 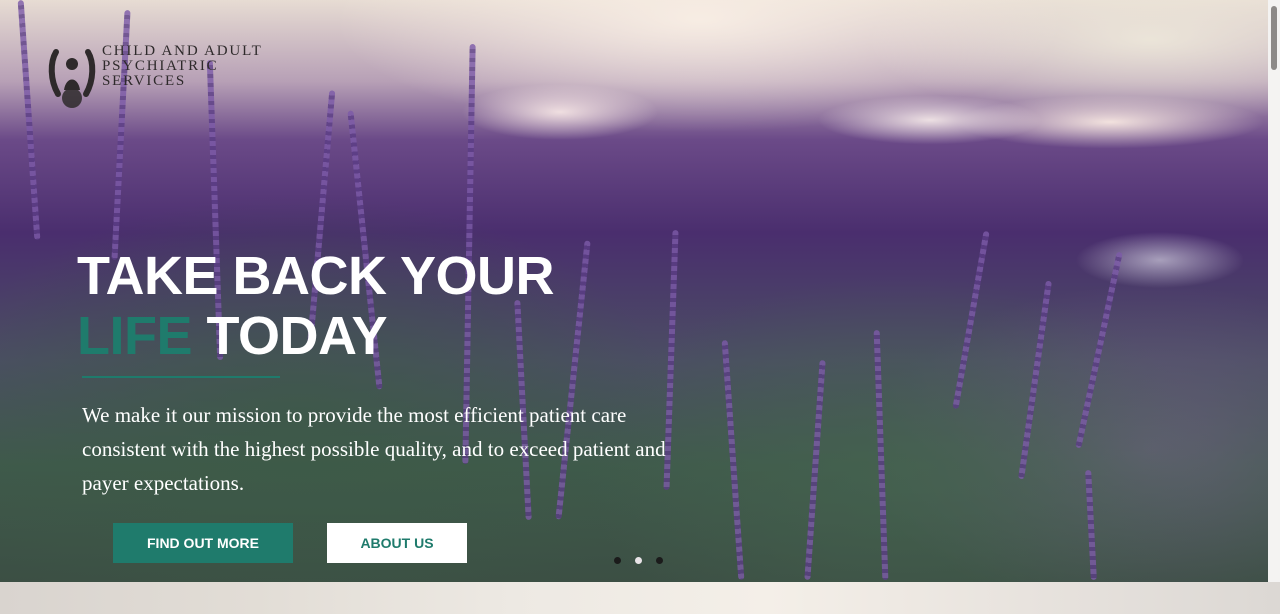 What do you see at coordinates (135, 336) in the screenshot?
I see `headline-accent-word: LIFE` at bounding box center [135, 336].